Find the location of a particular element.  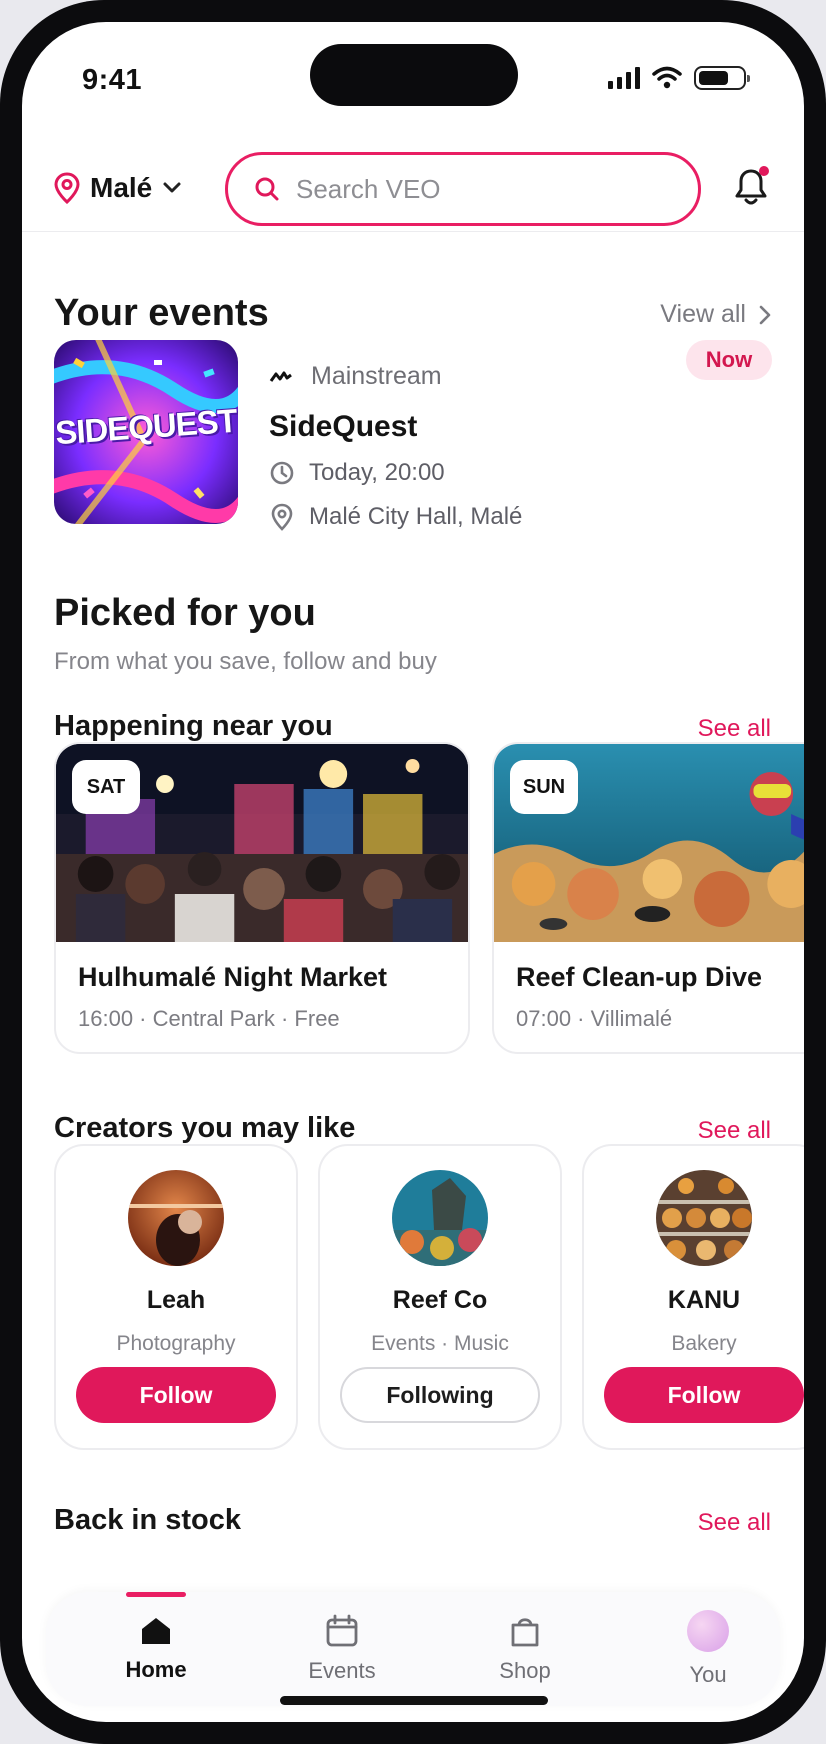

search-input is located at coordinates (466, 189).